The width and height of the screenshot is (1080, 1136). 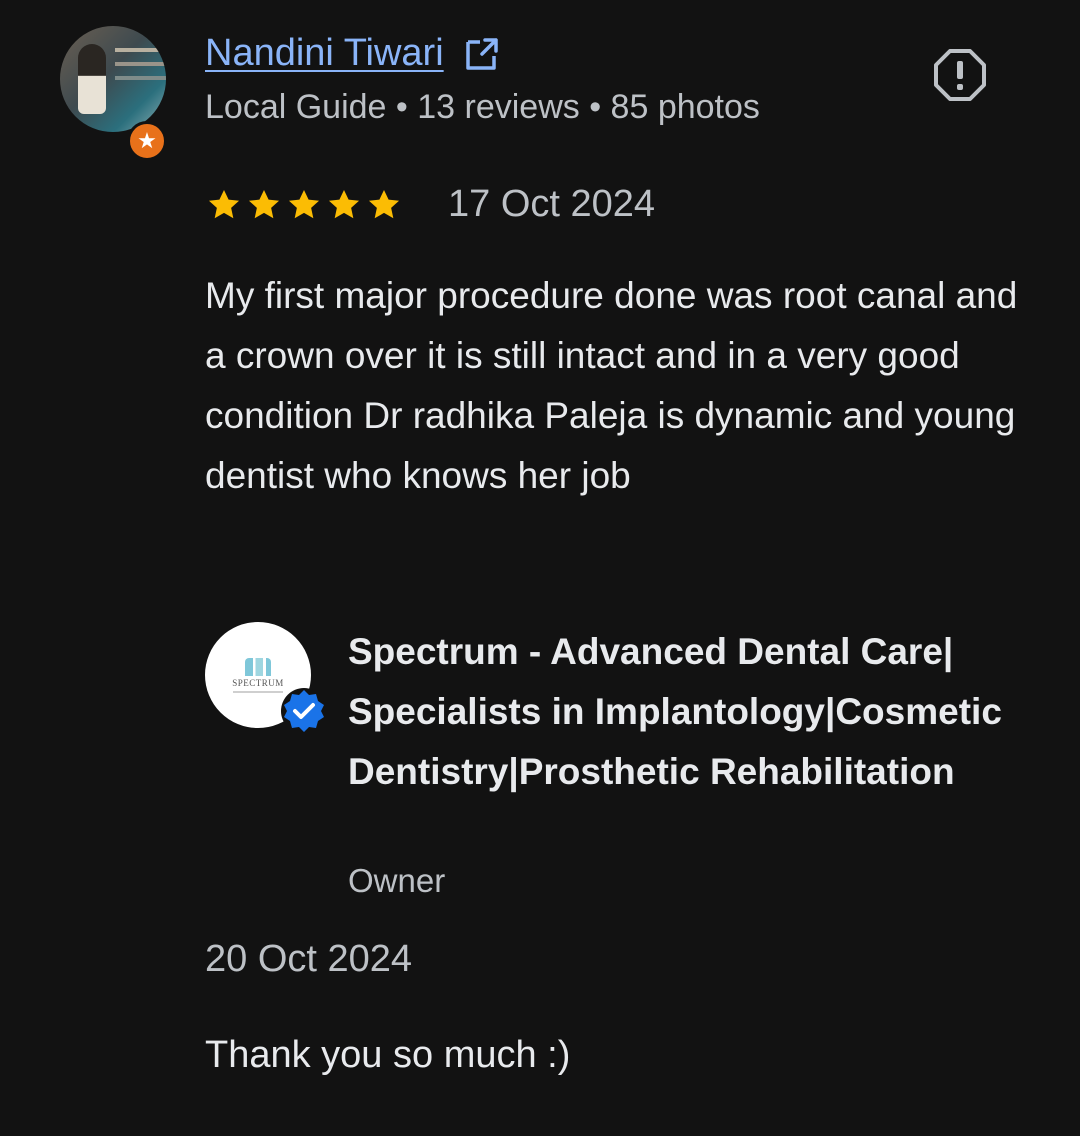 I want to click on owner-avatar: SPECTRUM, so click(x=267, y=678).